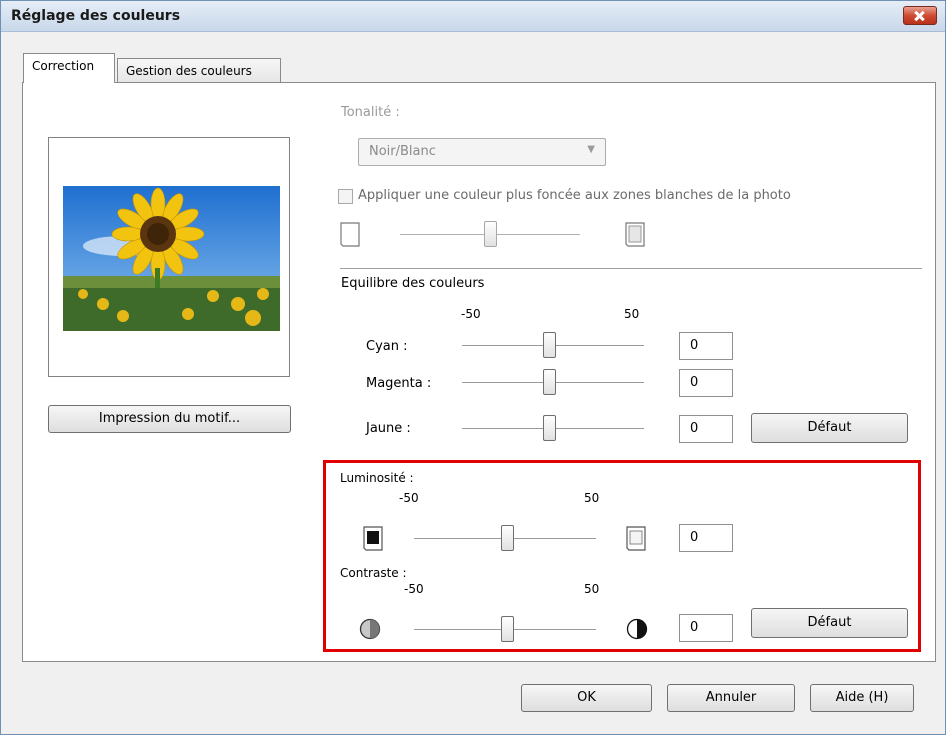  Describe the element at coordinates (549, 428) in the screenshot. I see `yellow-slider-thumb` at that location.